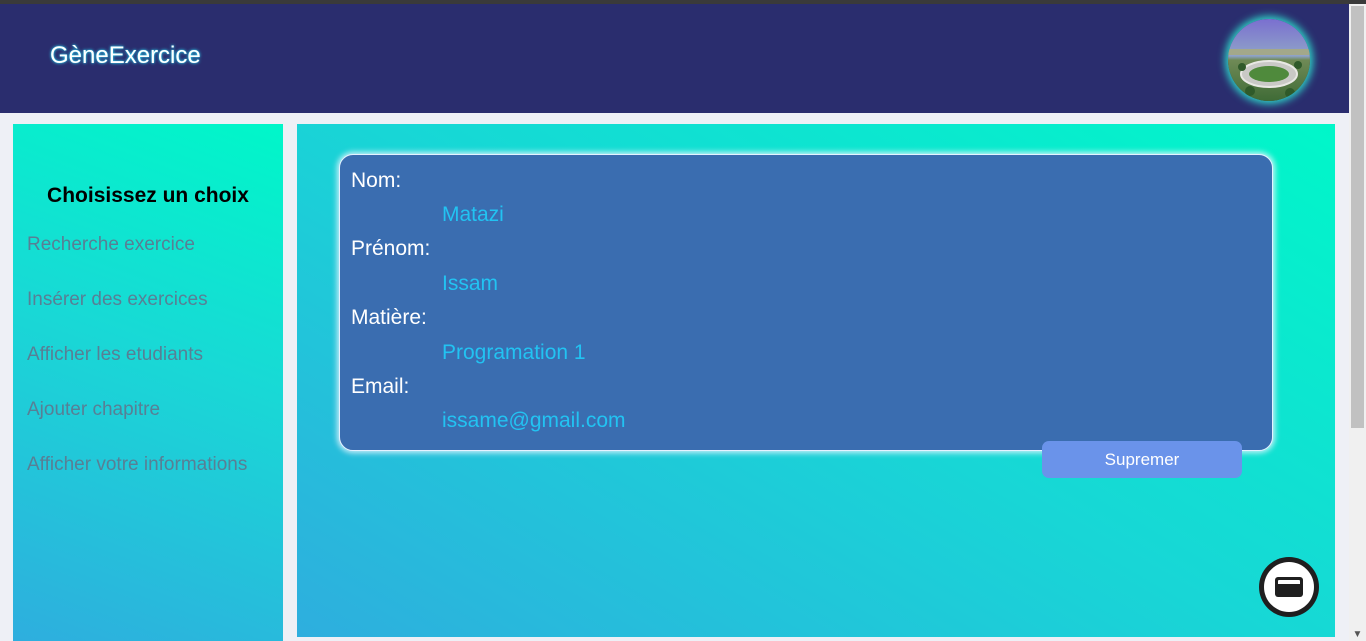 The height and width of the screenshot is (641, 1366). What do you see at coordinates (137, 465) in the screenshot?
I see `sidebar-item-afficher-informations: Afficher votre informations` at bounding box center [137, 465].